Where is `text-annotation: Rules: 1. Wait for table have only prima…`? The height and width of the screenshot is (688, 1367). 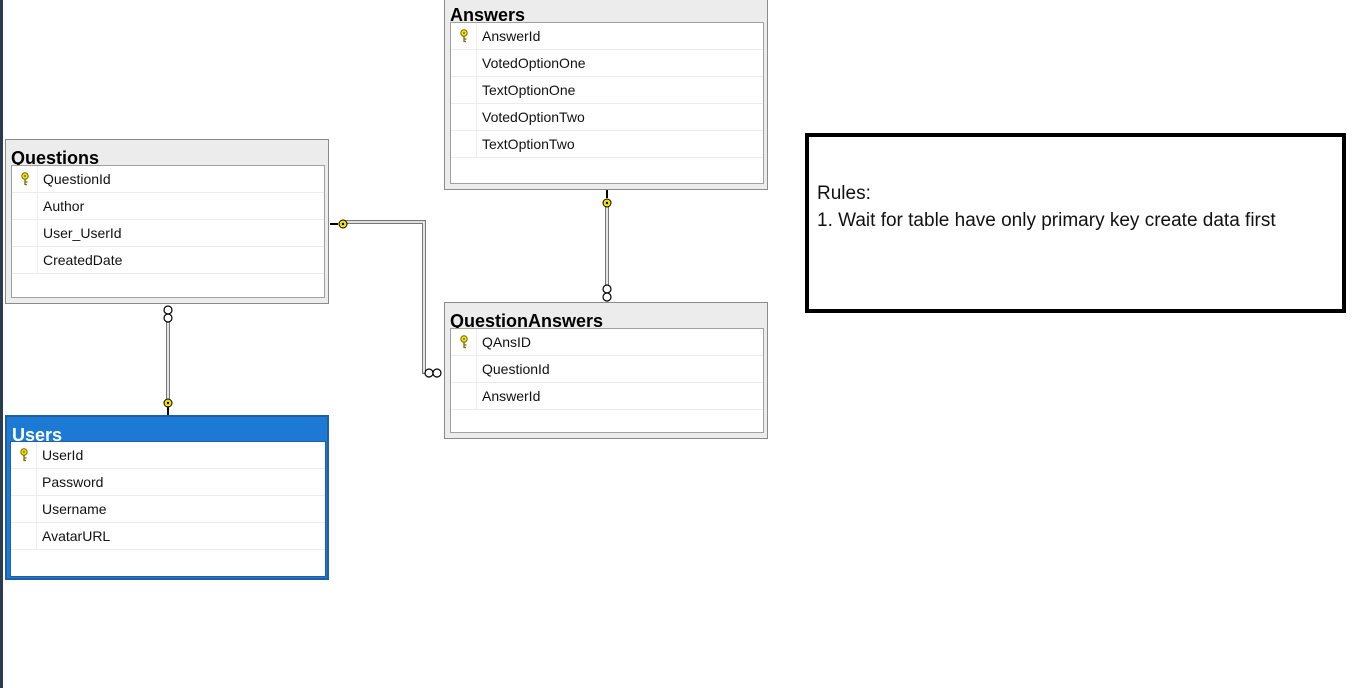 text-annotation: Rules: 1. Wait for table have only prima… is located at coordinates (1075, 223).